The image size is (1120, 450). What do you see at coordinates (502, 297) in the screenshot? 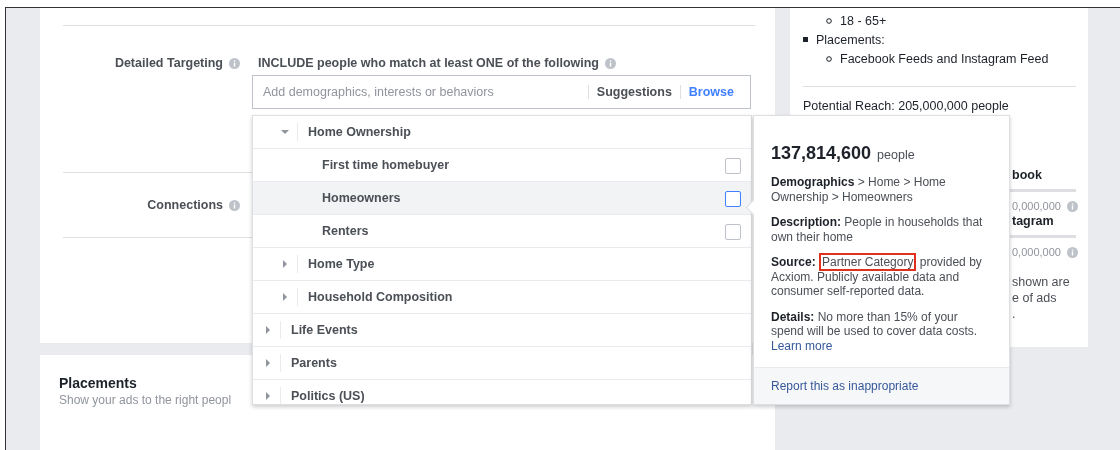
I see `category-row: Household Composition` at bounding box center [502, 297].